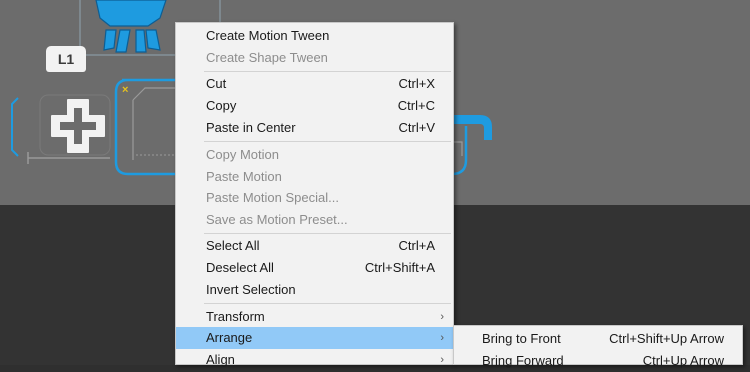 The width and height of the screenshot is (750, 372). Describe the element at coordinates (244, 176) in the screenshot. I see `menu-item-label: Paste Motion` at that location.